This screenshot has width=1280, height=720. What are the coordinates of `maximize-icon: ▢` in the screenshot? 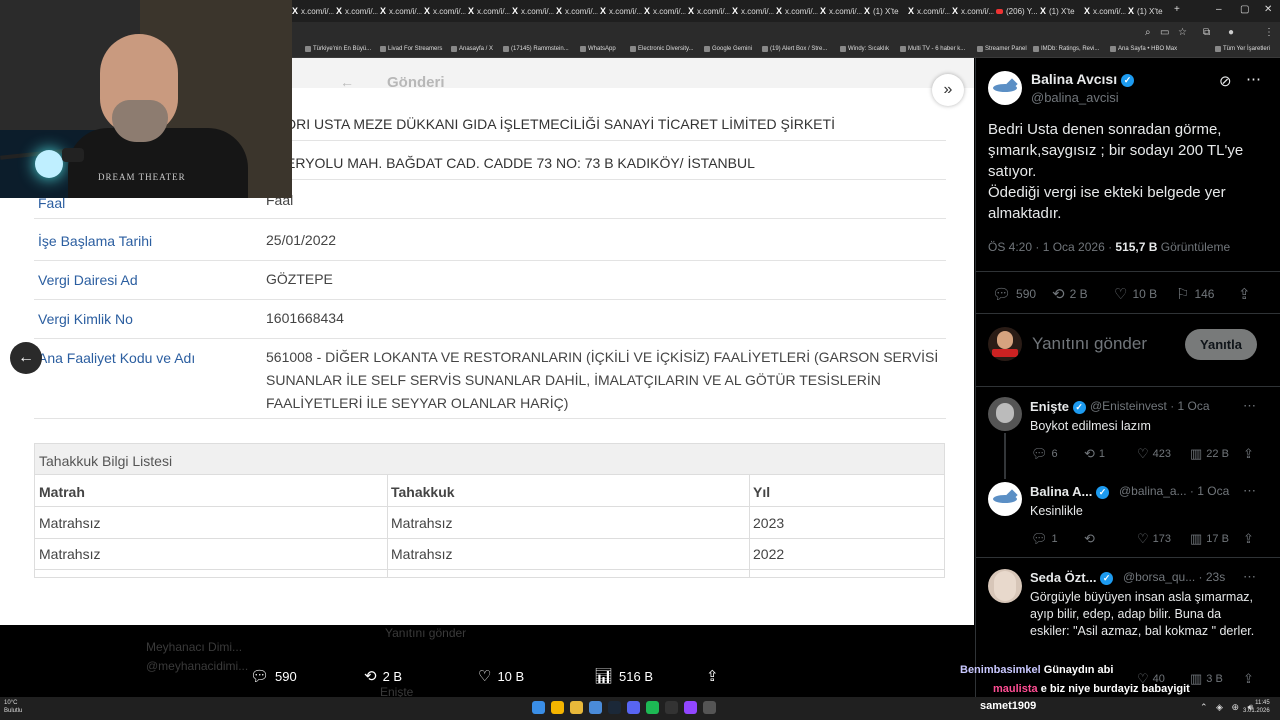 It's located at (1244, 9).